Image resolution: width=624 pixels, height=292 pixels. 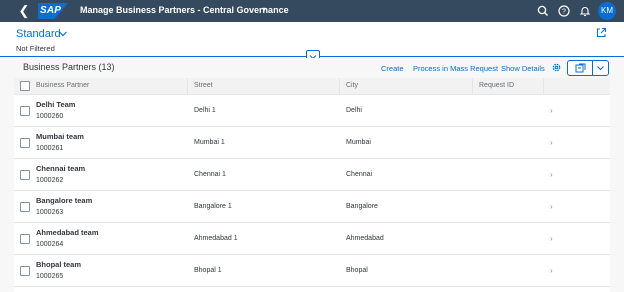 I want to click on show-details-button: Show Details, so click(x=523, y=68).